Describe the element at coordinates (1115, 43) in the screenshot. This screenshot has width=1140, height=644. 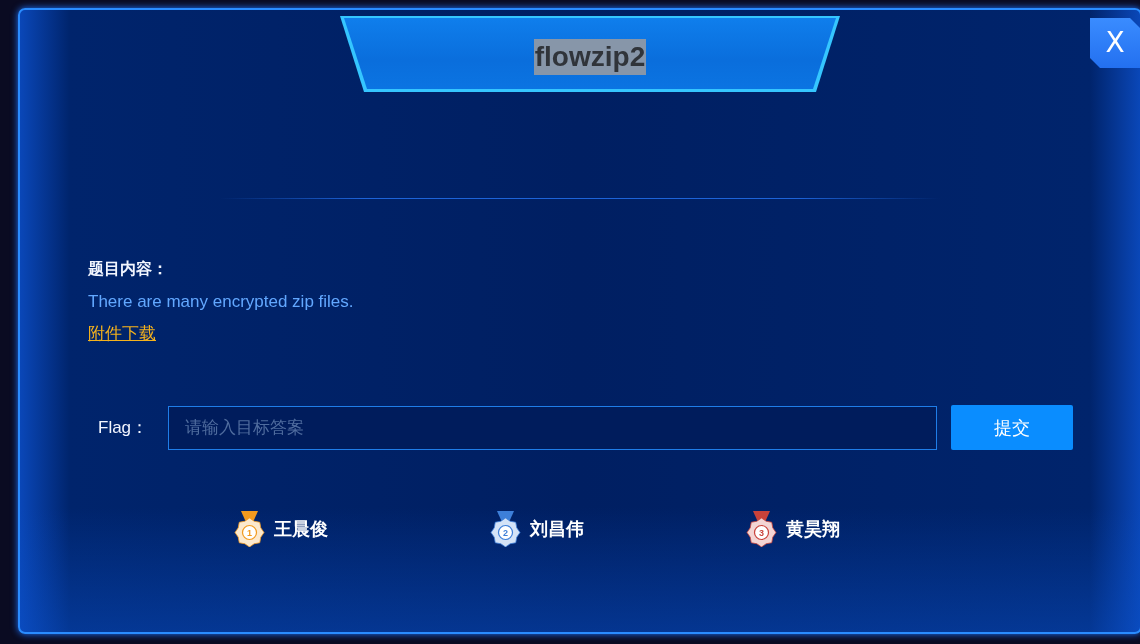
I see `close-button: X` at that location.